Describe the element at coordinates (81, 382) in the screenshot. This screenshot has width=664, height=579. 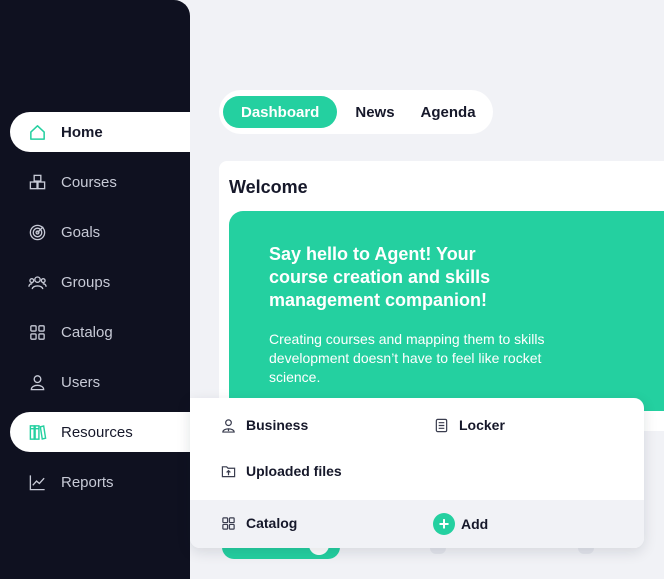
I see `sidebar-item-label: Users` at that location.